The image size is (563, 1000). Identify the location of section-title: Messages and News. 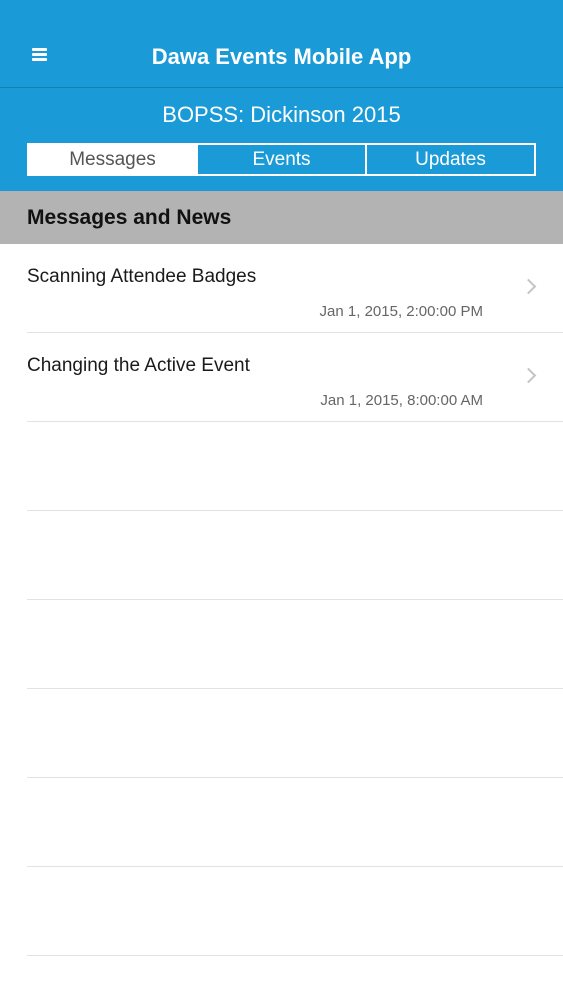
(129, 217).